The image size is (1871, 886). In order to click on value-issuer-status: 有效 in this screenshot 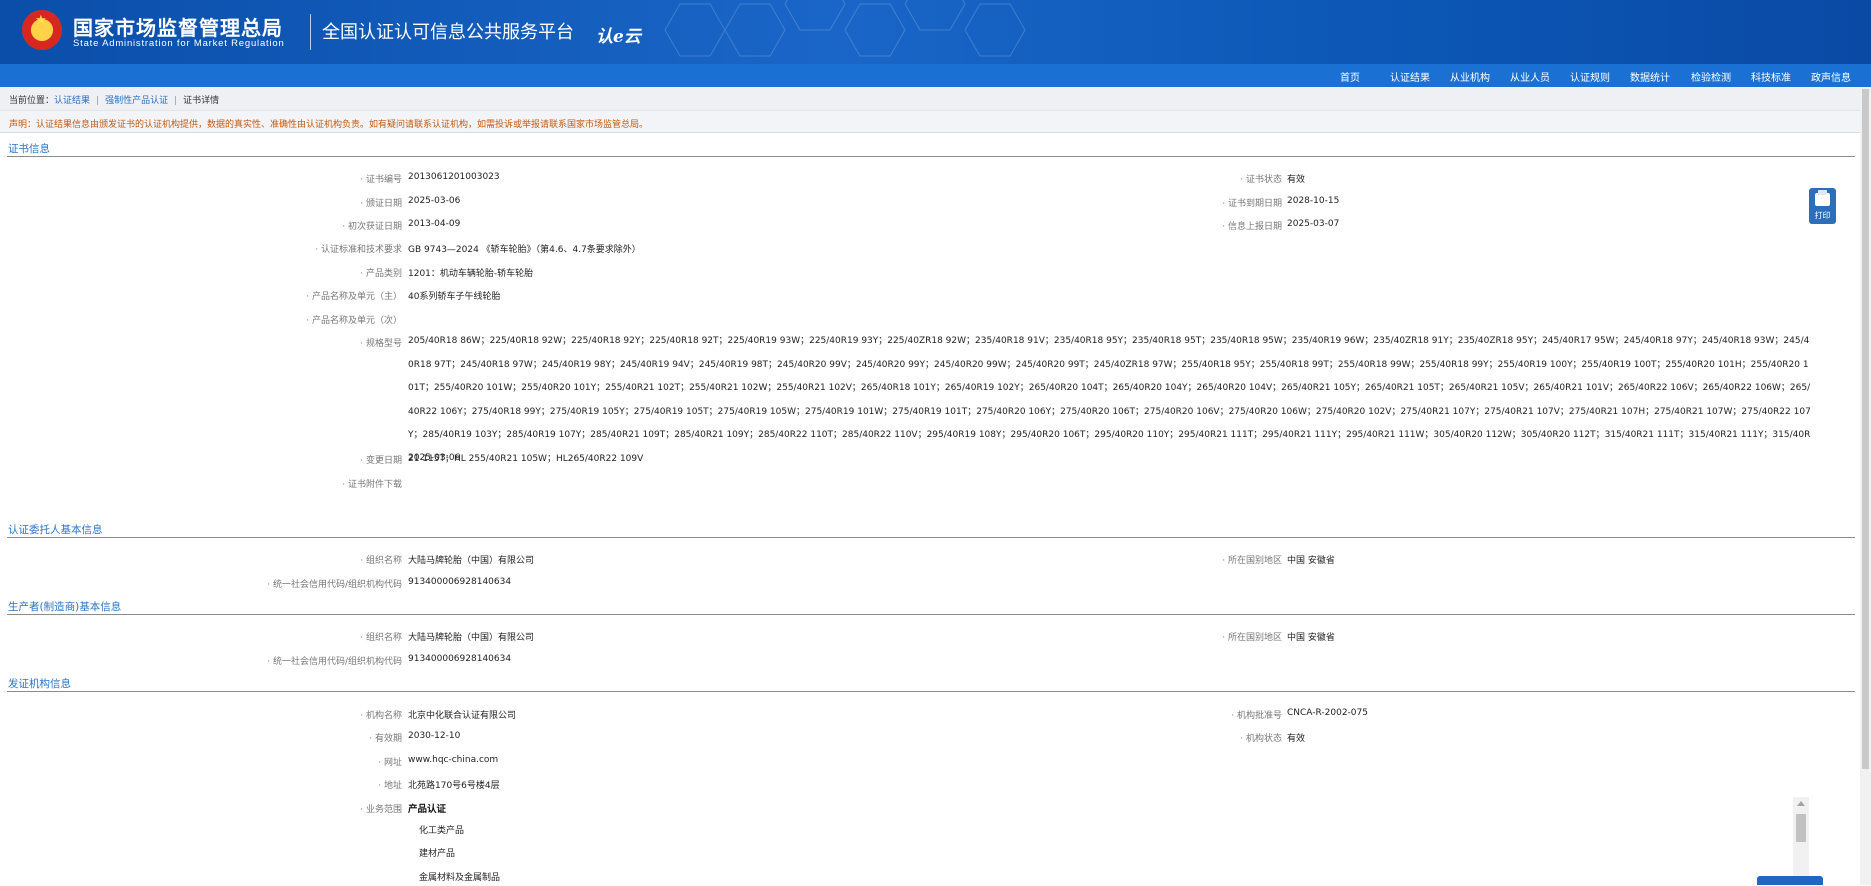, I will do `click(1296, 739)`.